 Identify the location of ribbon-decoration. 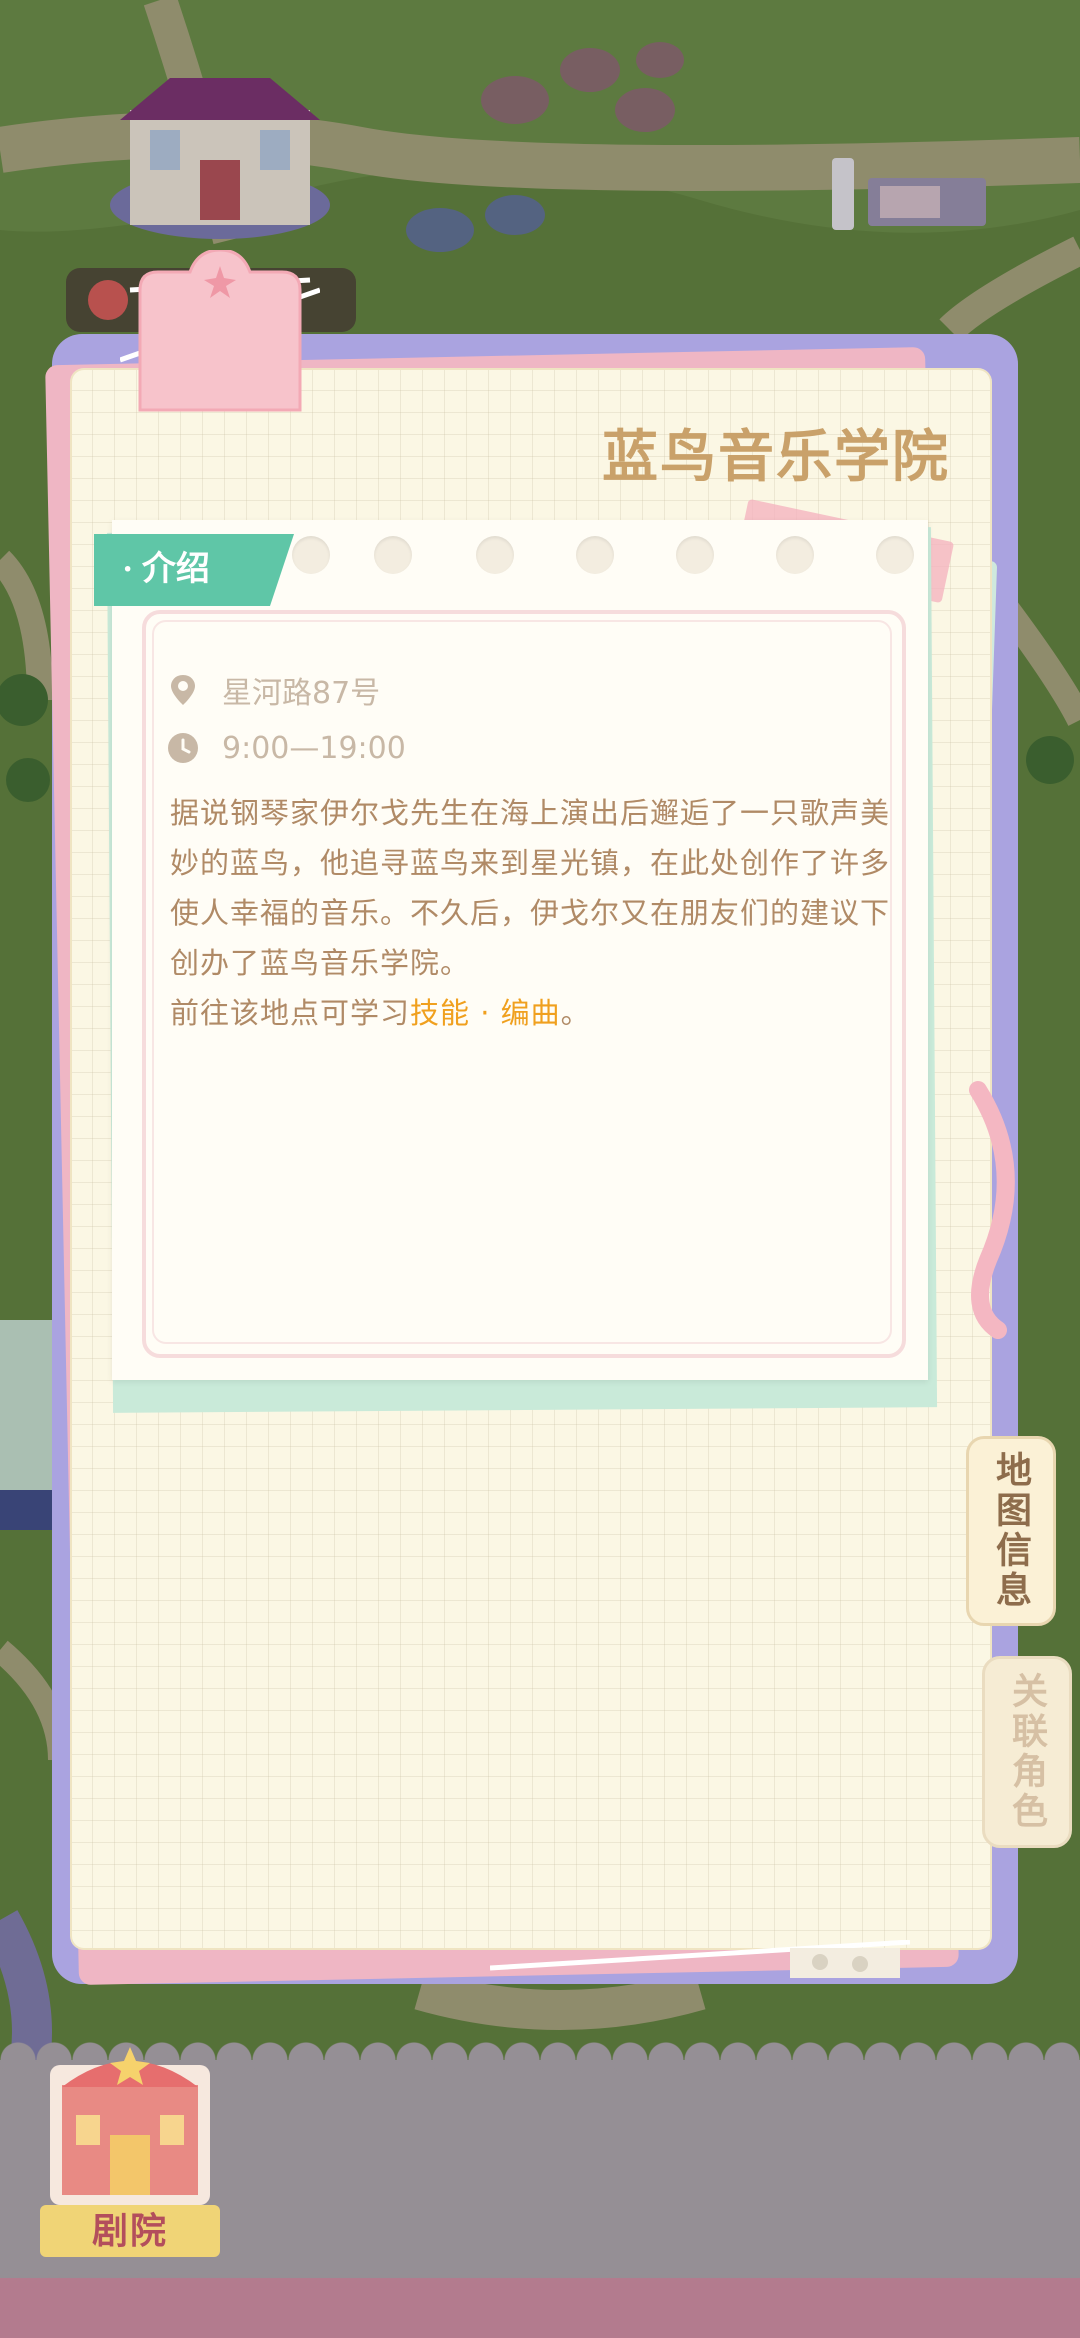
(992, 1210).